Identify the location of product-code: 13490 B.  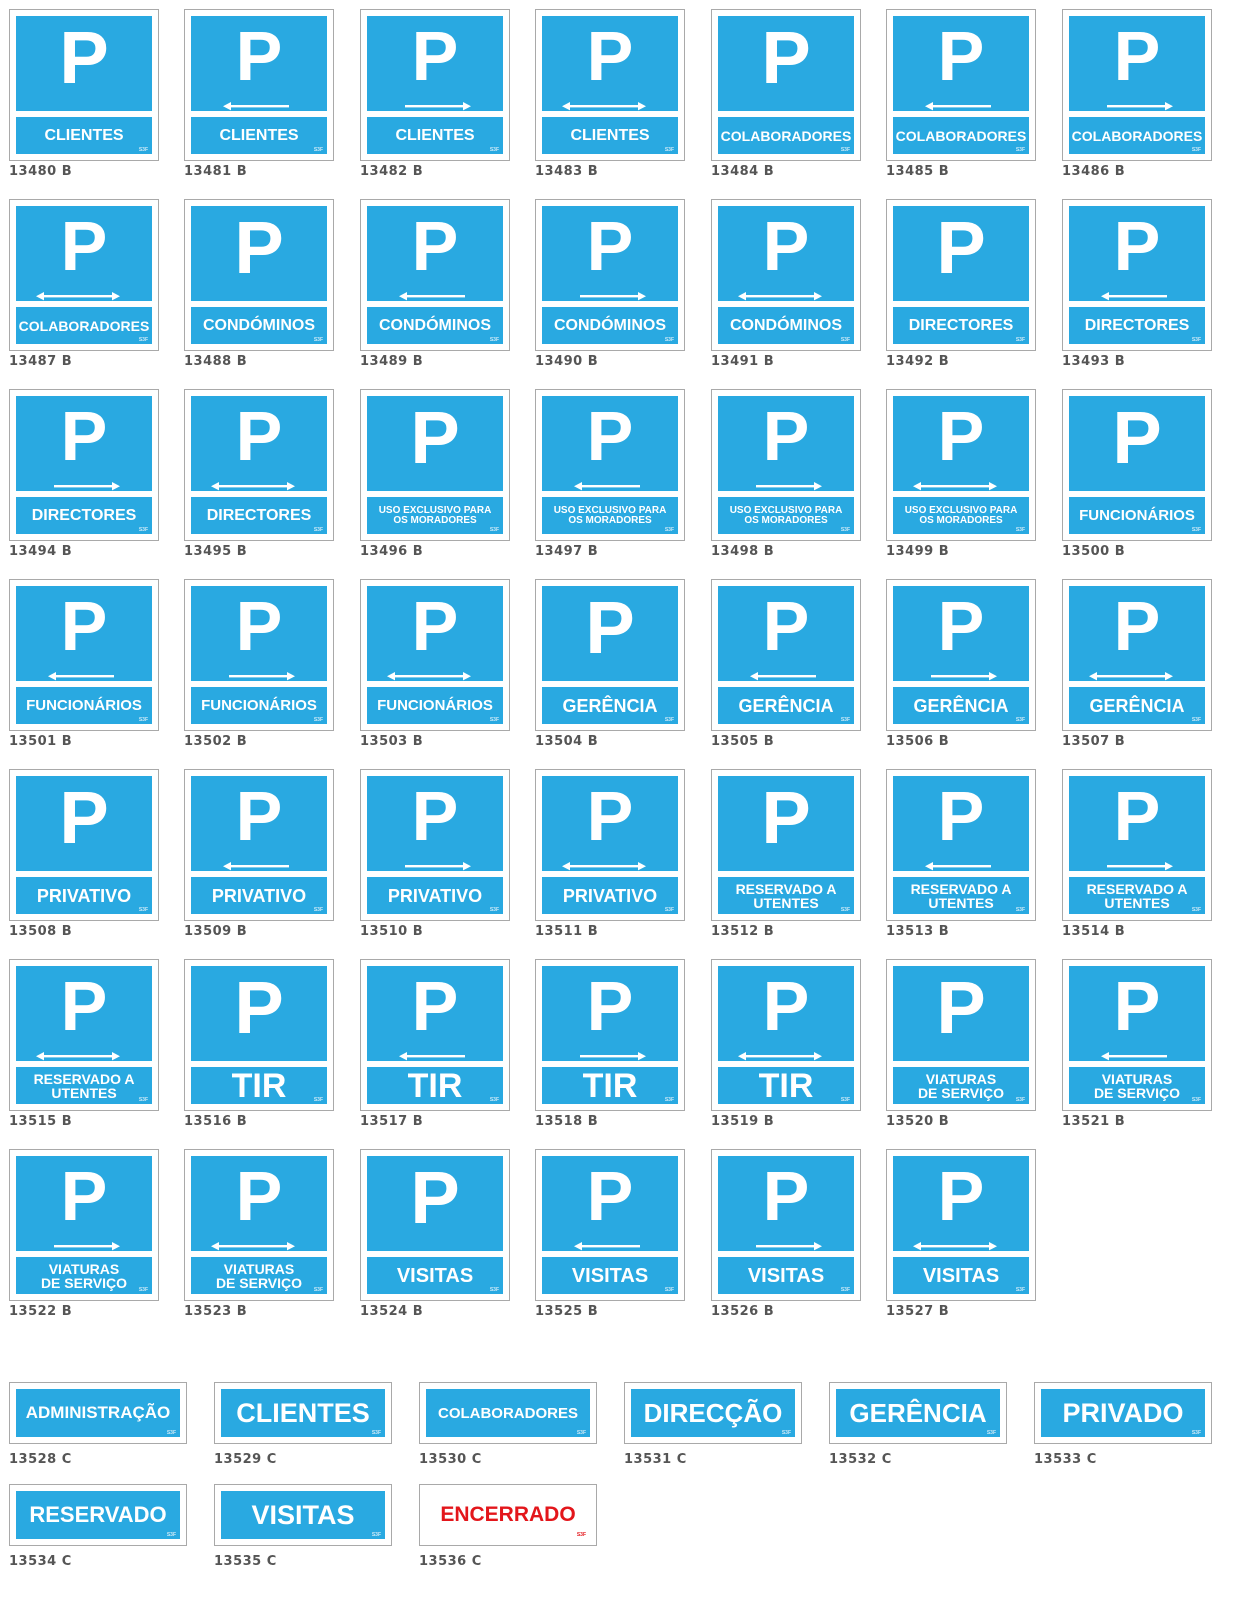
(567, 361).